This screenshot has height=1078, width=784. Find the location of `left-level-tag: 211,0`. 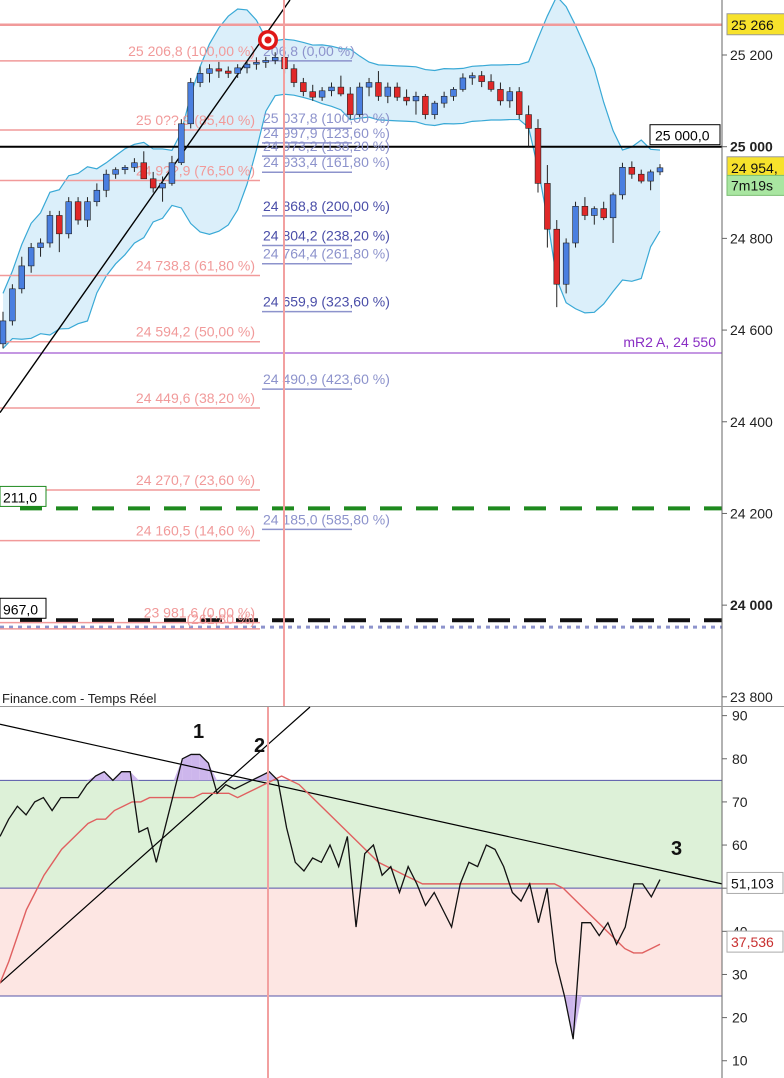

left-level-tag: 211,0 is located at coordinates (20, 497).